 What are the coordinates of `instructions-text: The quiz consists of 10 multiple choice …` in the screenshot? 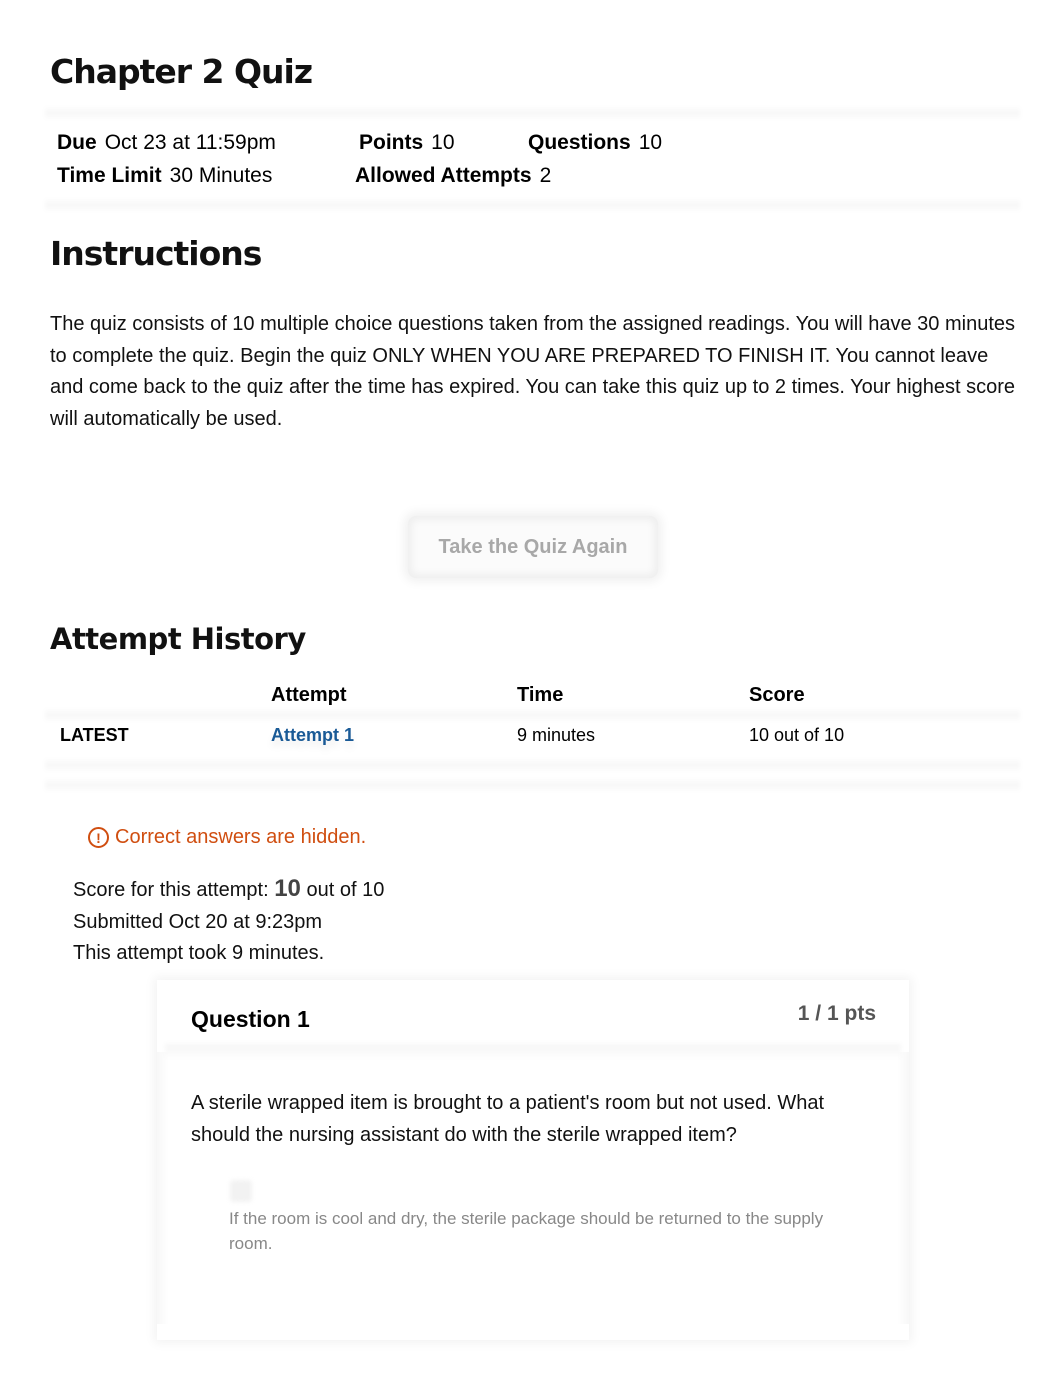 It's located at (533, 371).